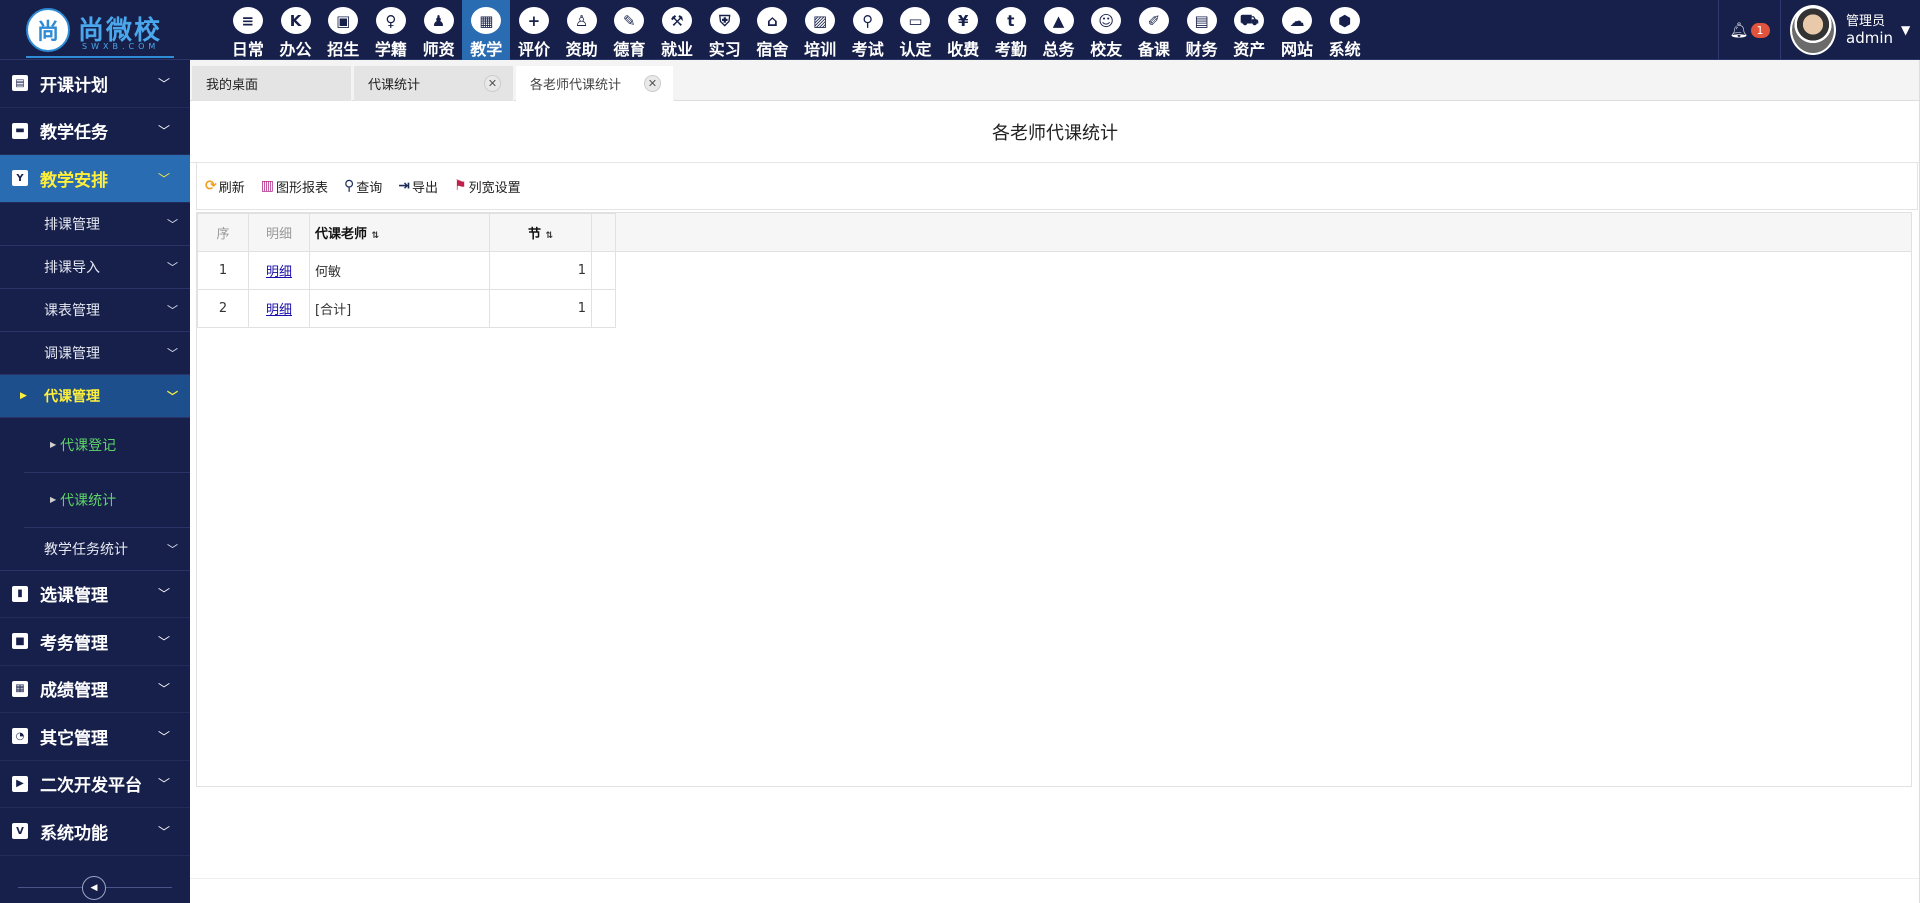 This screenshot has width=1920, height=903. Describe the element at coordinates (1738, 30) in the screenshot. I see `bell-icon: 🔔︎` at that location.